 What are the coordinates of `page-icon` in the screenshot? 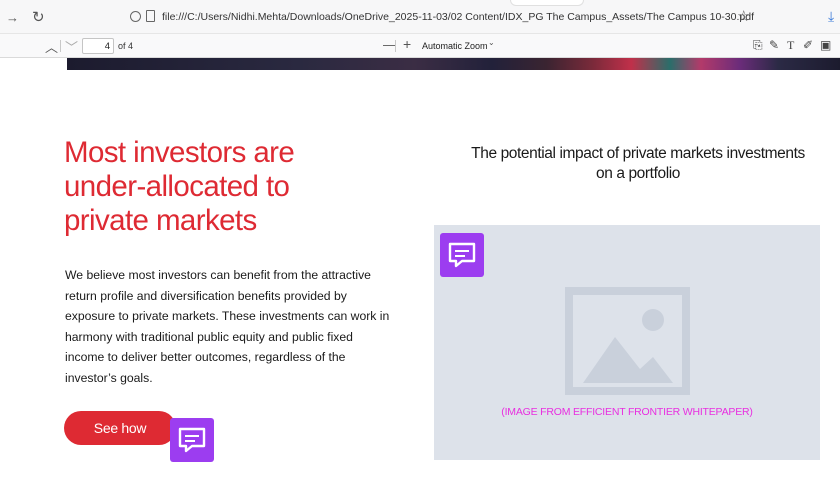 It's located at (150, 16).